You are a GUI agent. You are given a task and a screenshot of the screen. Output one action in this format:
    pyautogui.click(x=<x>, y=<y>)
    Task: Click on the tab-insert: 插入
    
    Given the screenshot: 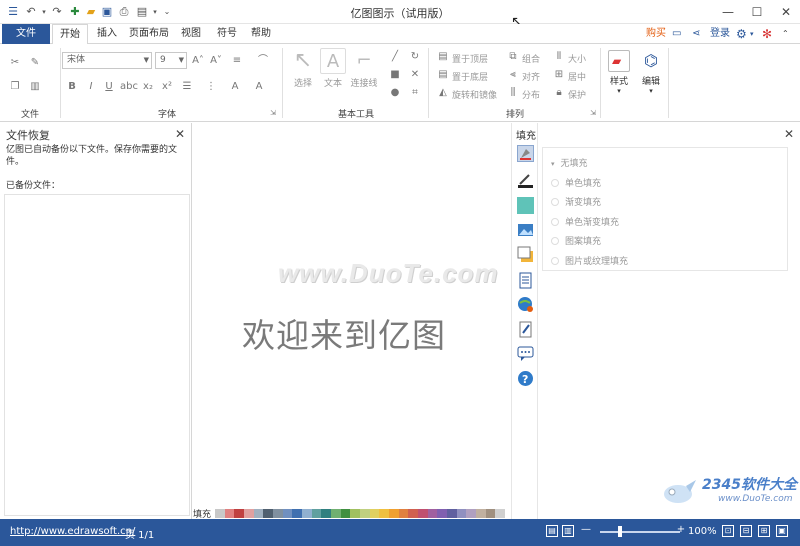 What is the action you would take?
    pyautogui.click(x=107, y=34)
    